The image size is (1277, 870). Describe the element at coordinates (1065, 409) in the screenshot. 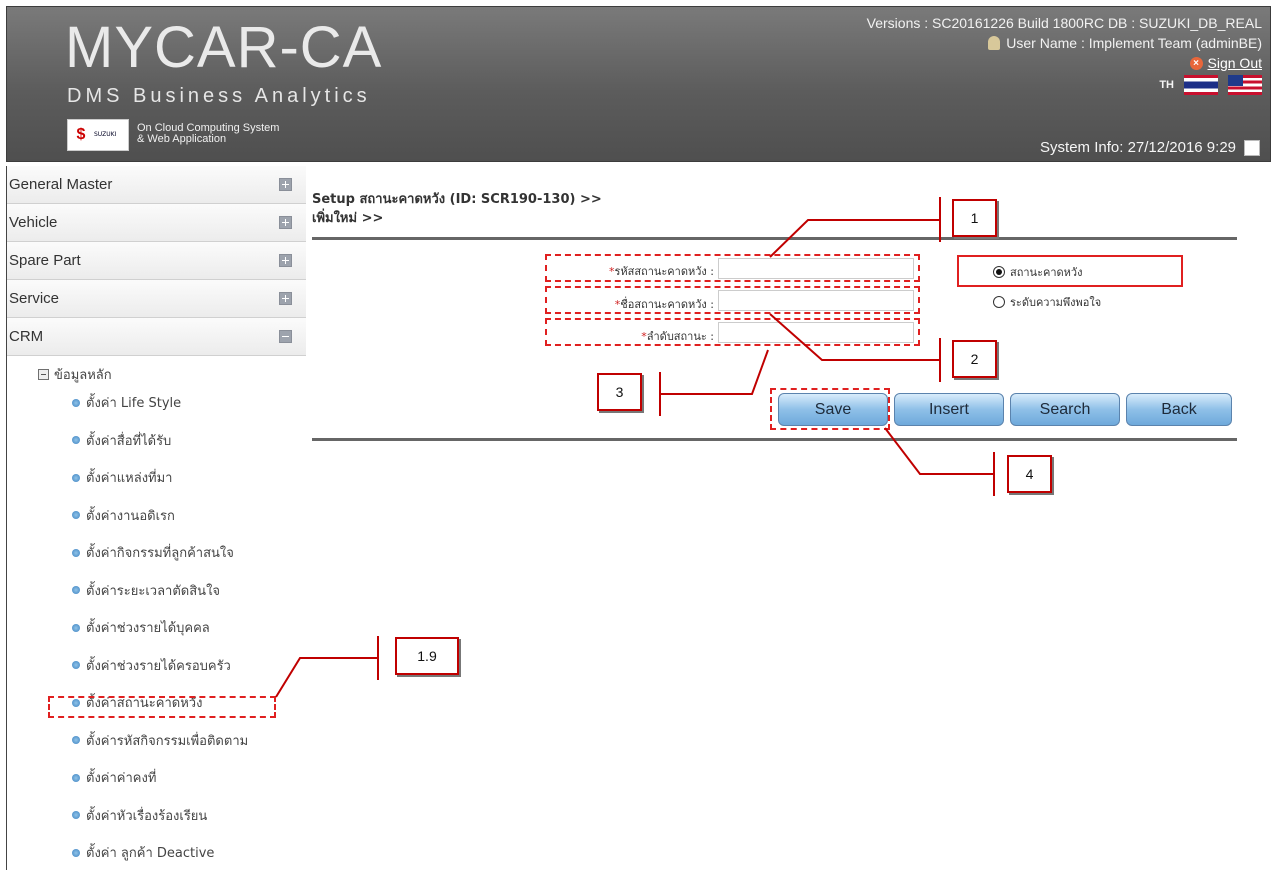

I see `search-button: Search` at that location.